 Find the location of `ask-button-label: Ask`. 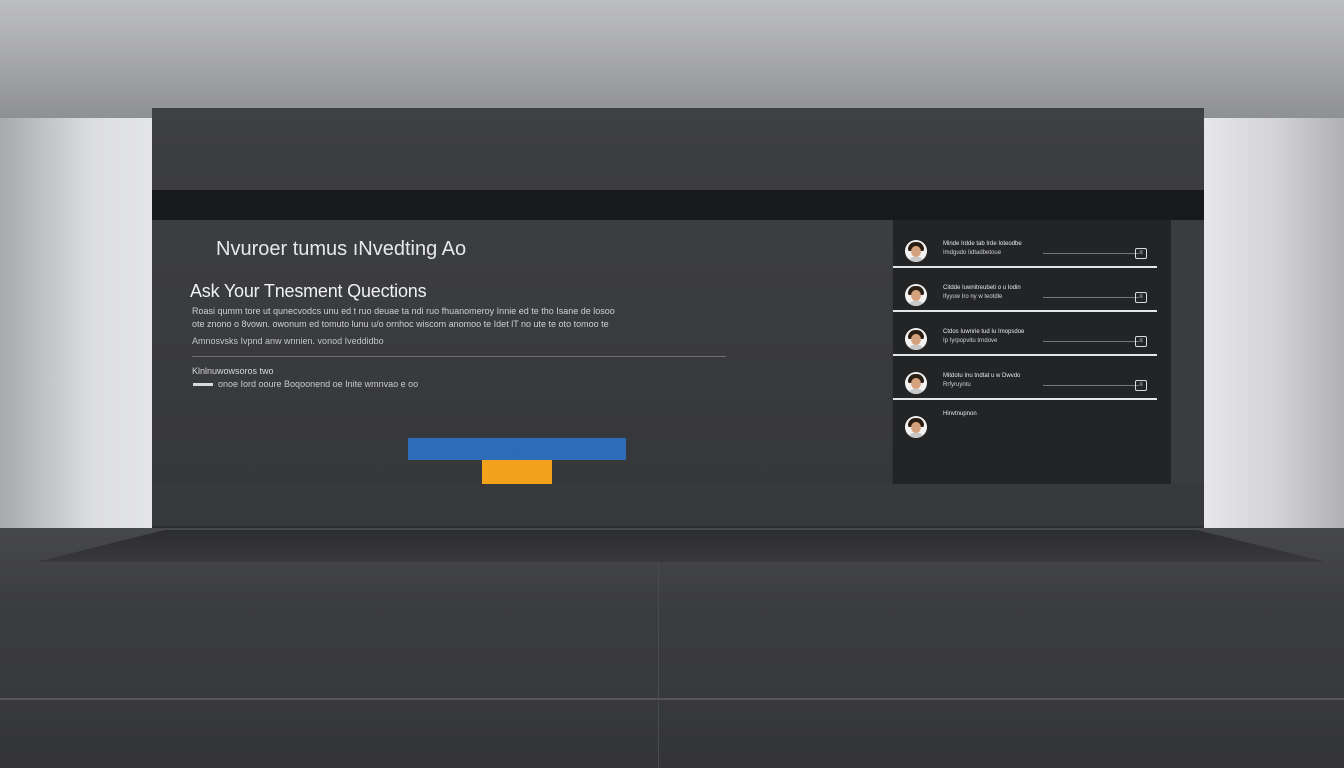

ask-button-label: Ask is located at coordinates (517, 450).